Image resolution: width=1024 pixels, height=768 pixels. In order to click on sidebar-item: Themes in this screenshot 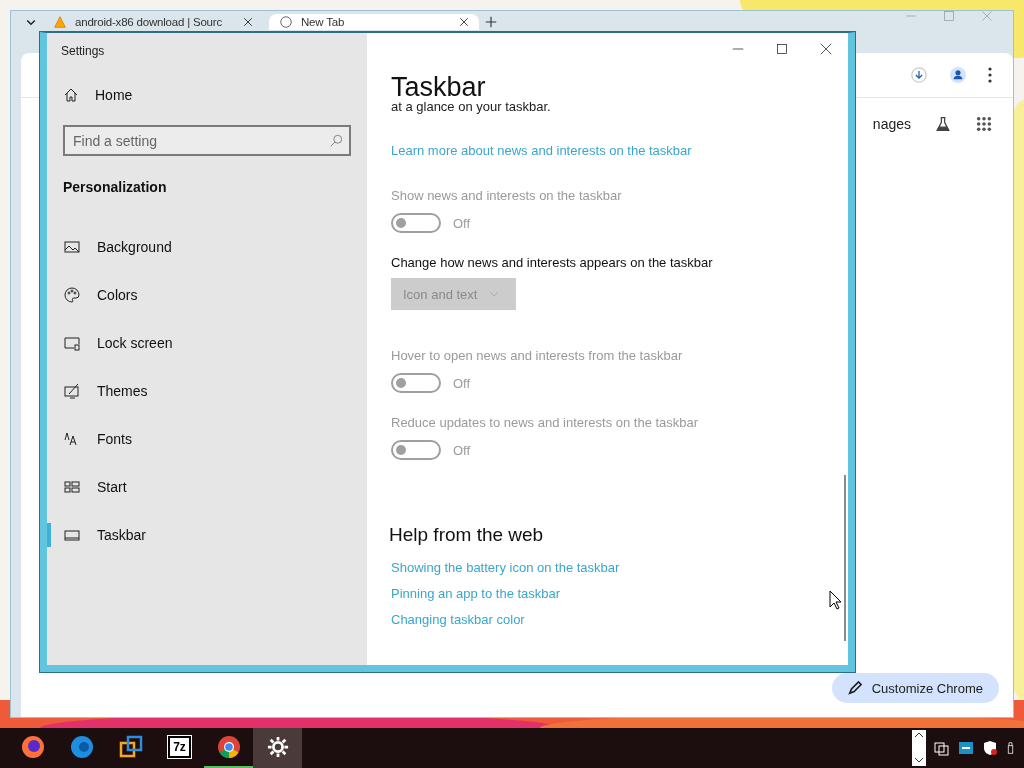, I will do `click(207, 391)`.